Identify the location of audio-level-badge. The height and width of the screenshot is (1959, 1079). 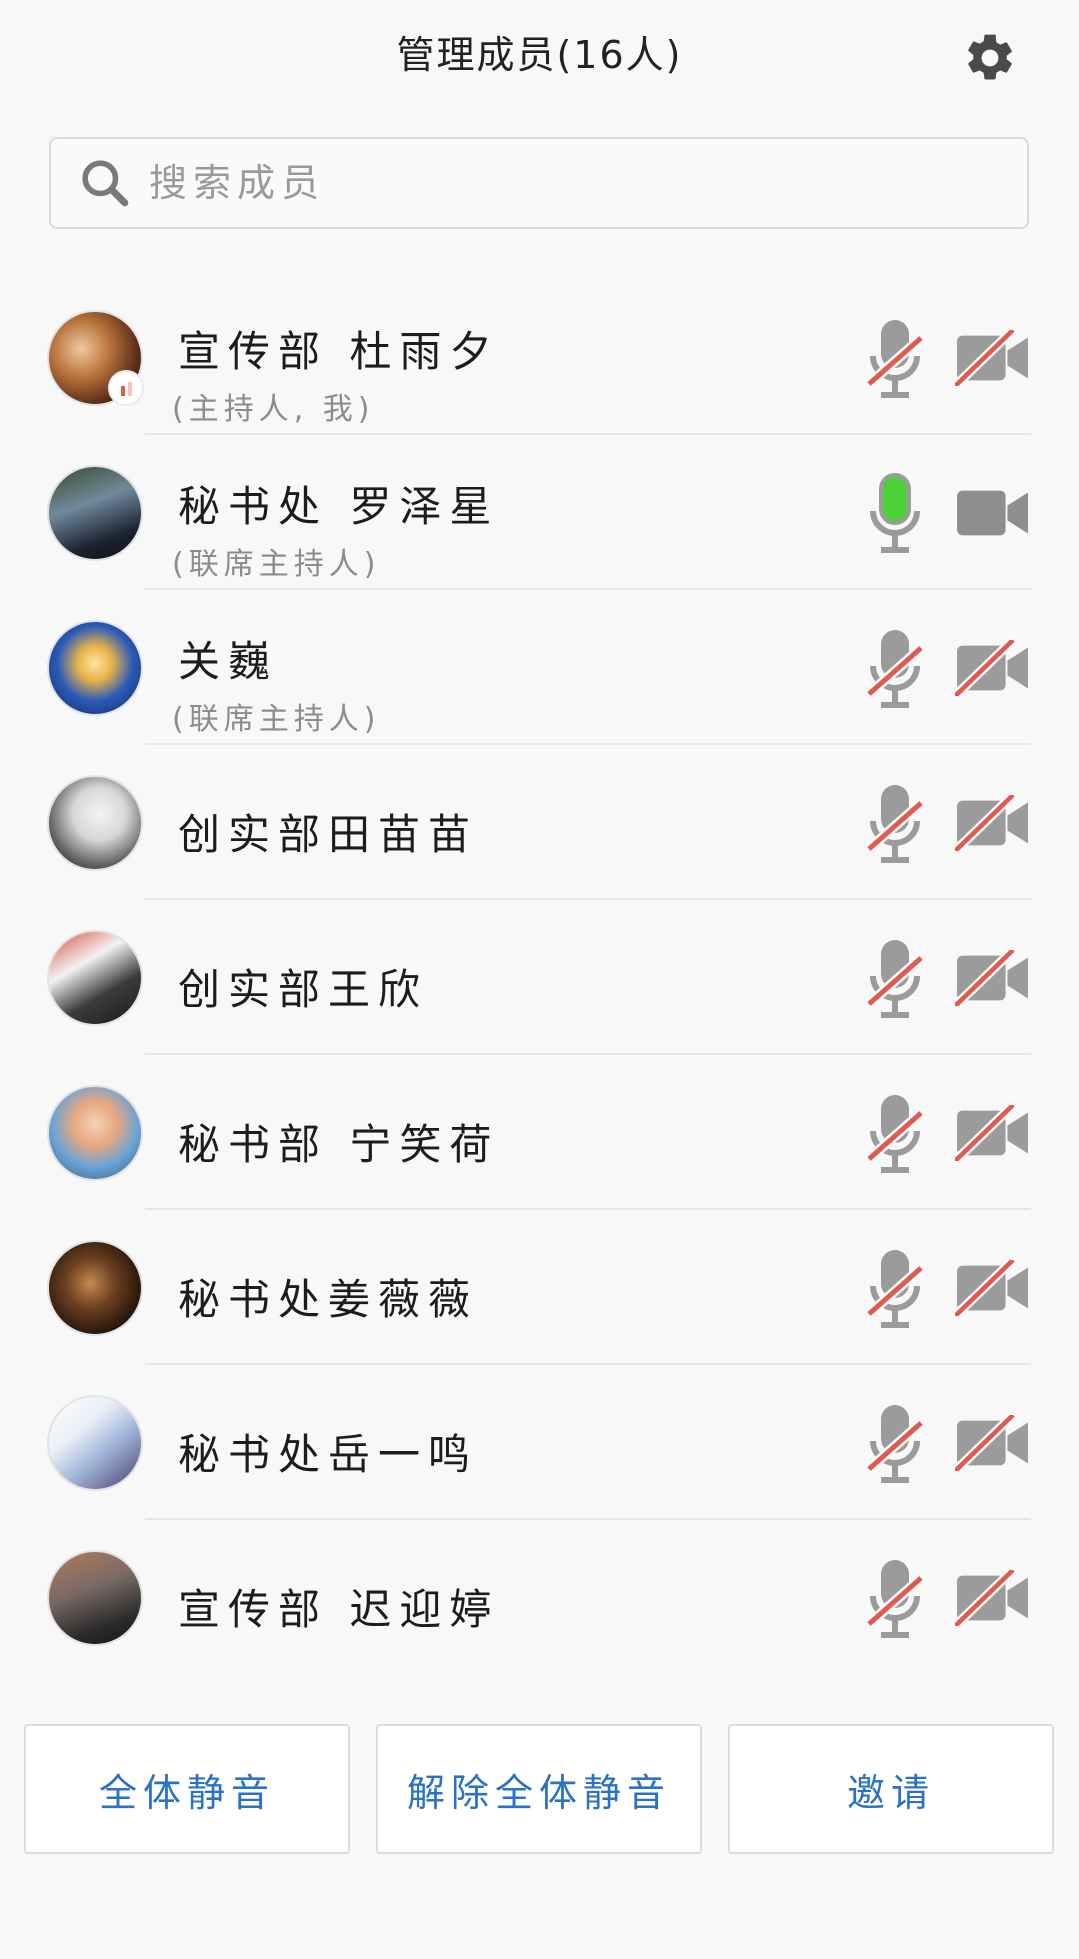
(126, 388).